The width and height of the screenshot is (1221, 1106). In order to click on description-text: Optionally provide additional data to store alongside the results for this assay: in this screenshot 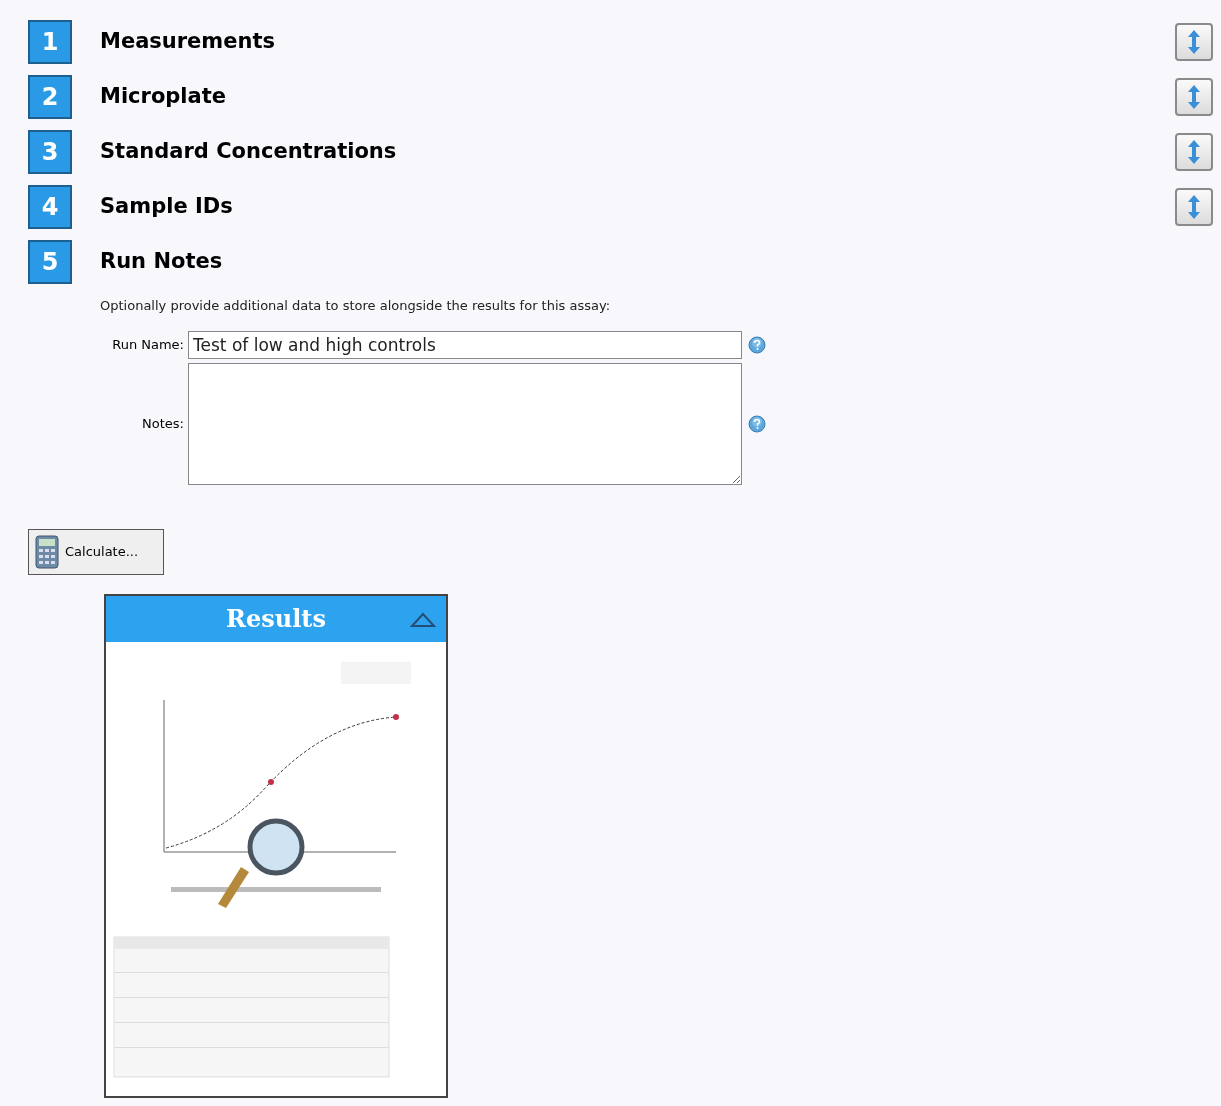, I will do `click(356, 306)`.